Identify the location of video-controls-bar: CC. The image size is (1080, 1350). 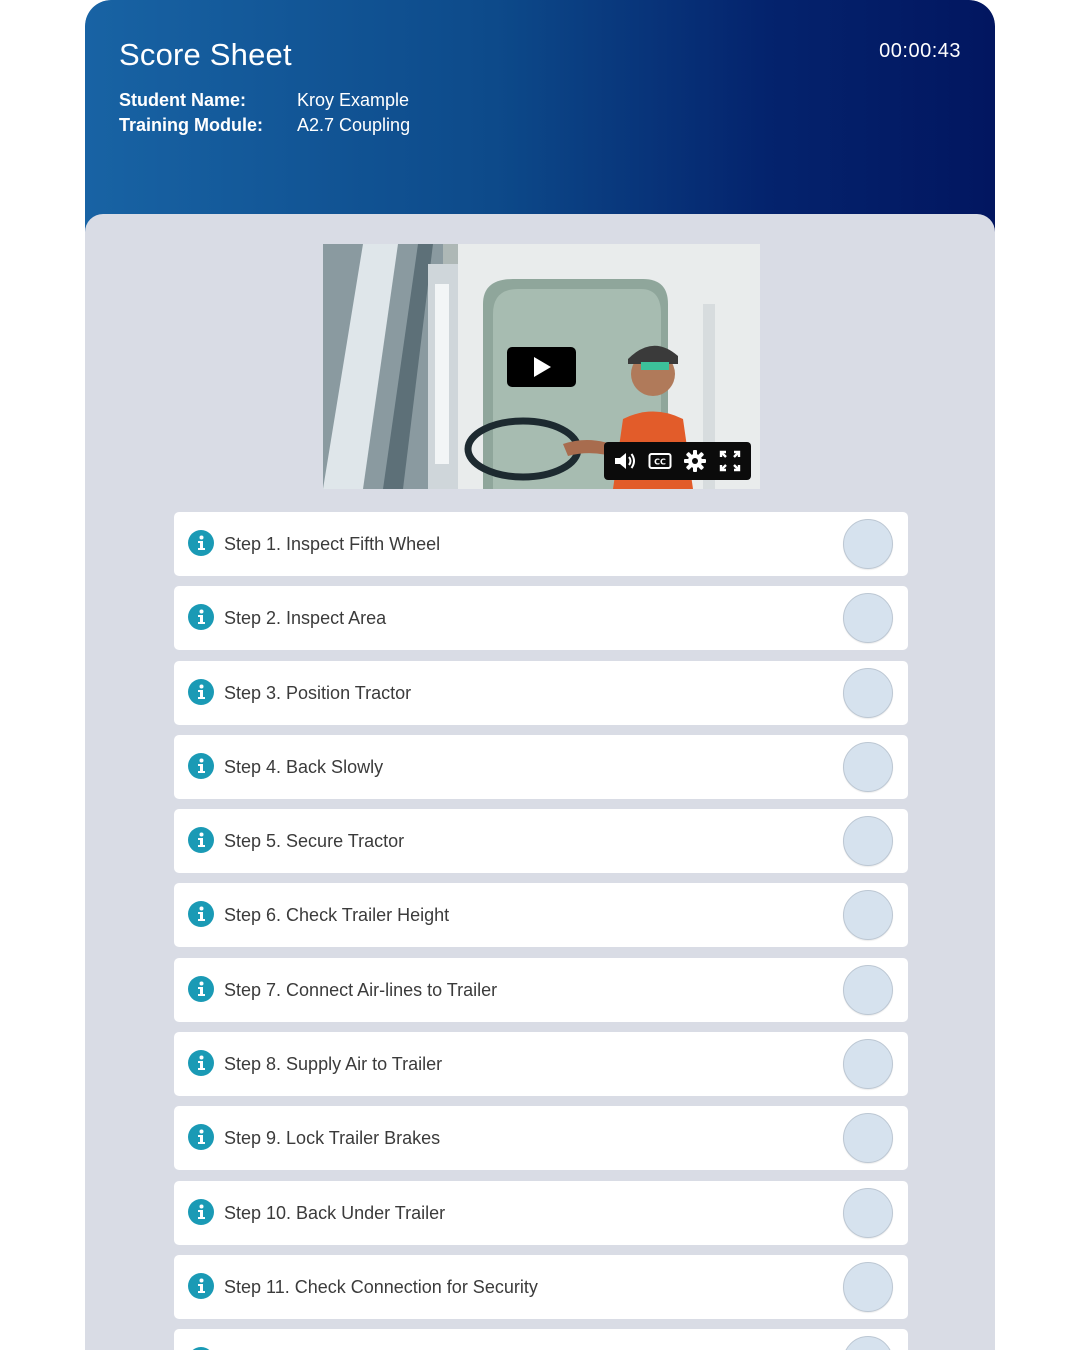
(677, 461).